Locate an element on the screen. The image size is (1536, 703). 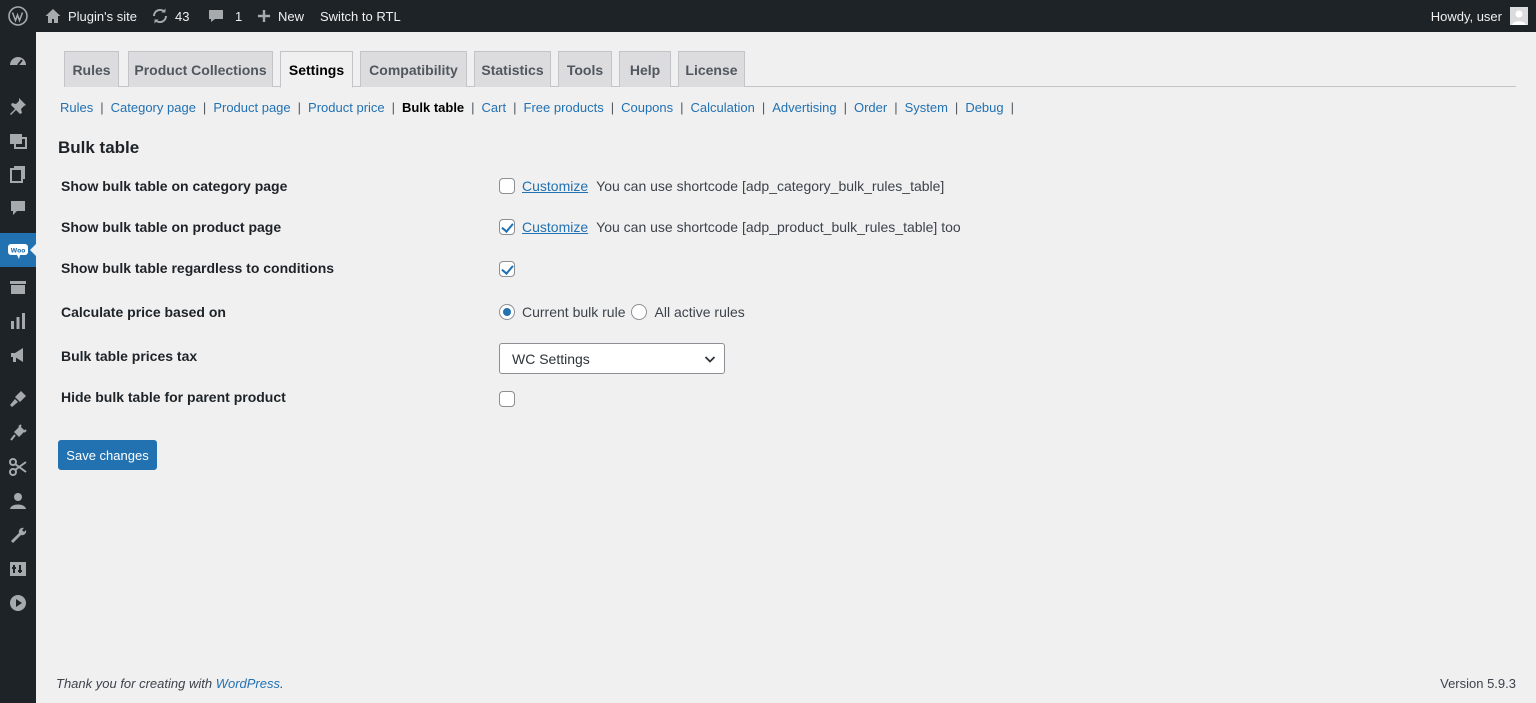
switch-rtl-link: Switch to RTL is located at coordinates (360, 16).